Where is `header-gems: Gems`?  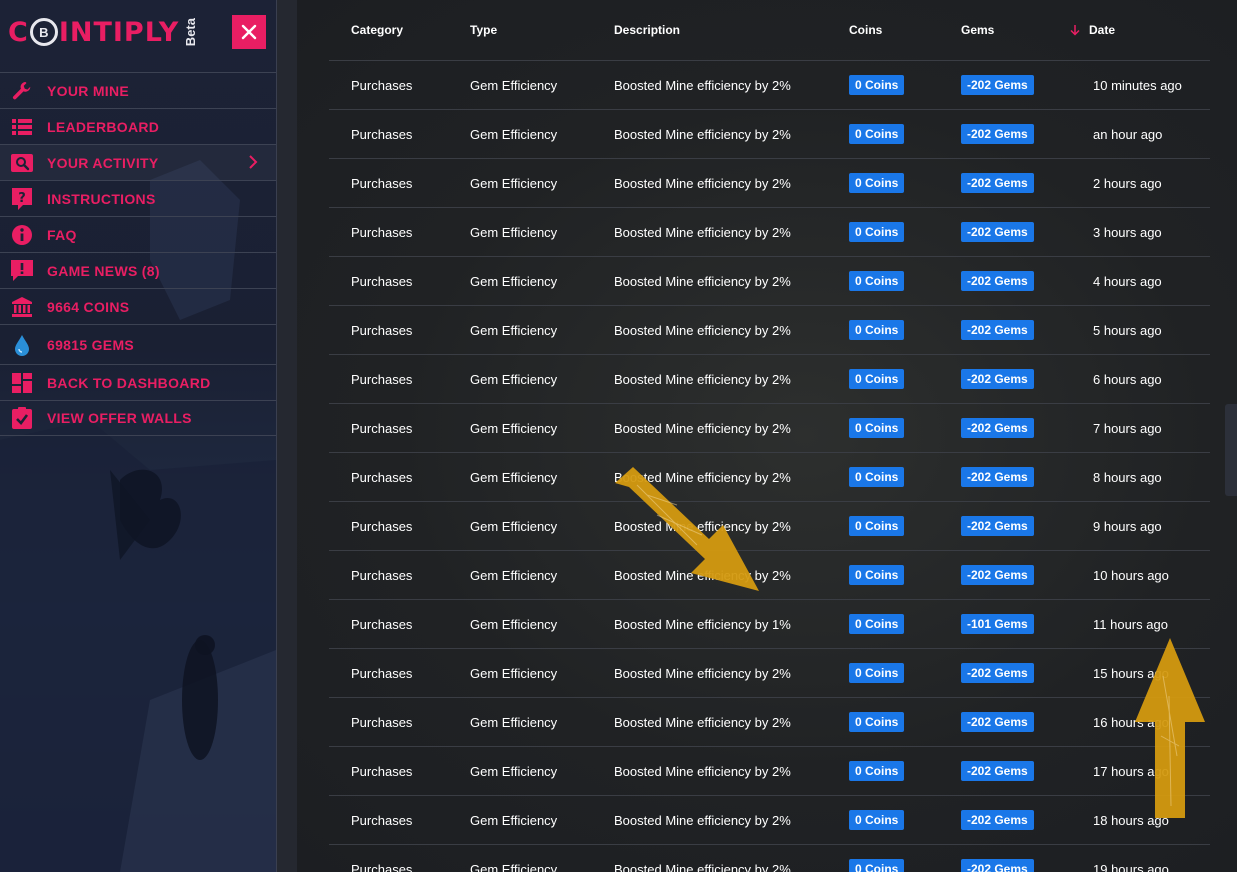
header-gems: Gems is located at coordinates (1005, 30).